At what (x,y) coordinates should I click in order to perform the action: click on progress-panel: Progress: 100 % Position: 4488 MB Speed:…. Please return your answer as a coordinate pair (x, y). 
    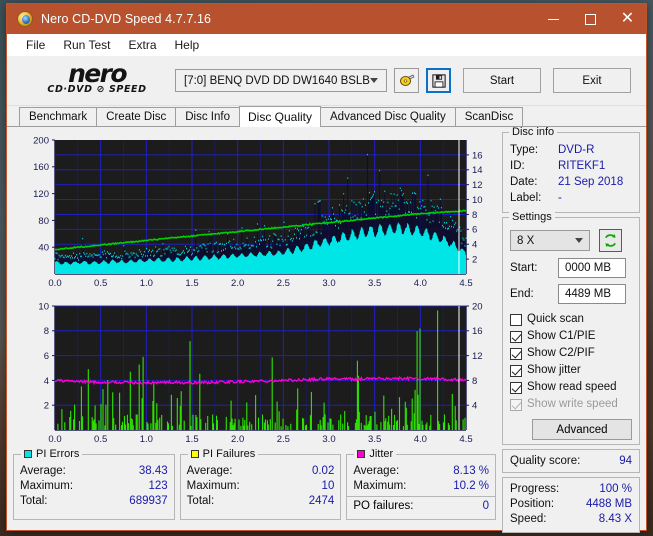
    Looking at the image, I should click on (571, 505).